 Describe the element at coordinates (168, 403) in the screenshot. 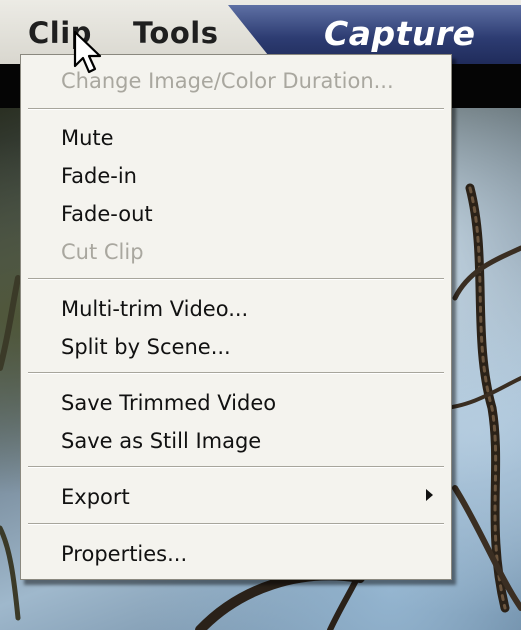

I see `menu-item-save-trimmed-video: Save Trimmed Video` at that location.